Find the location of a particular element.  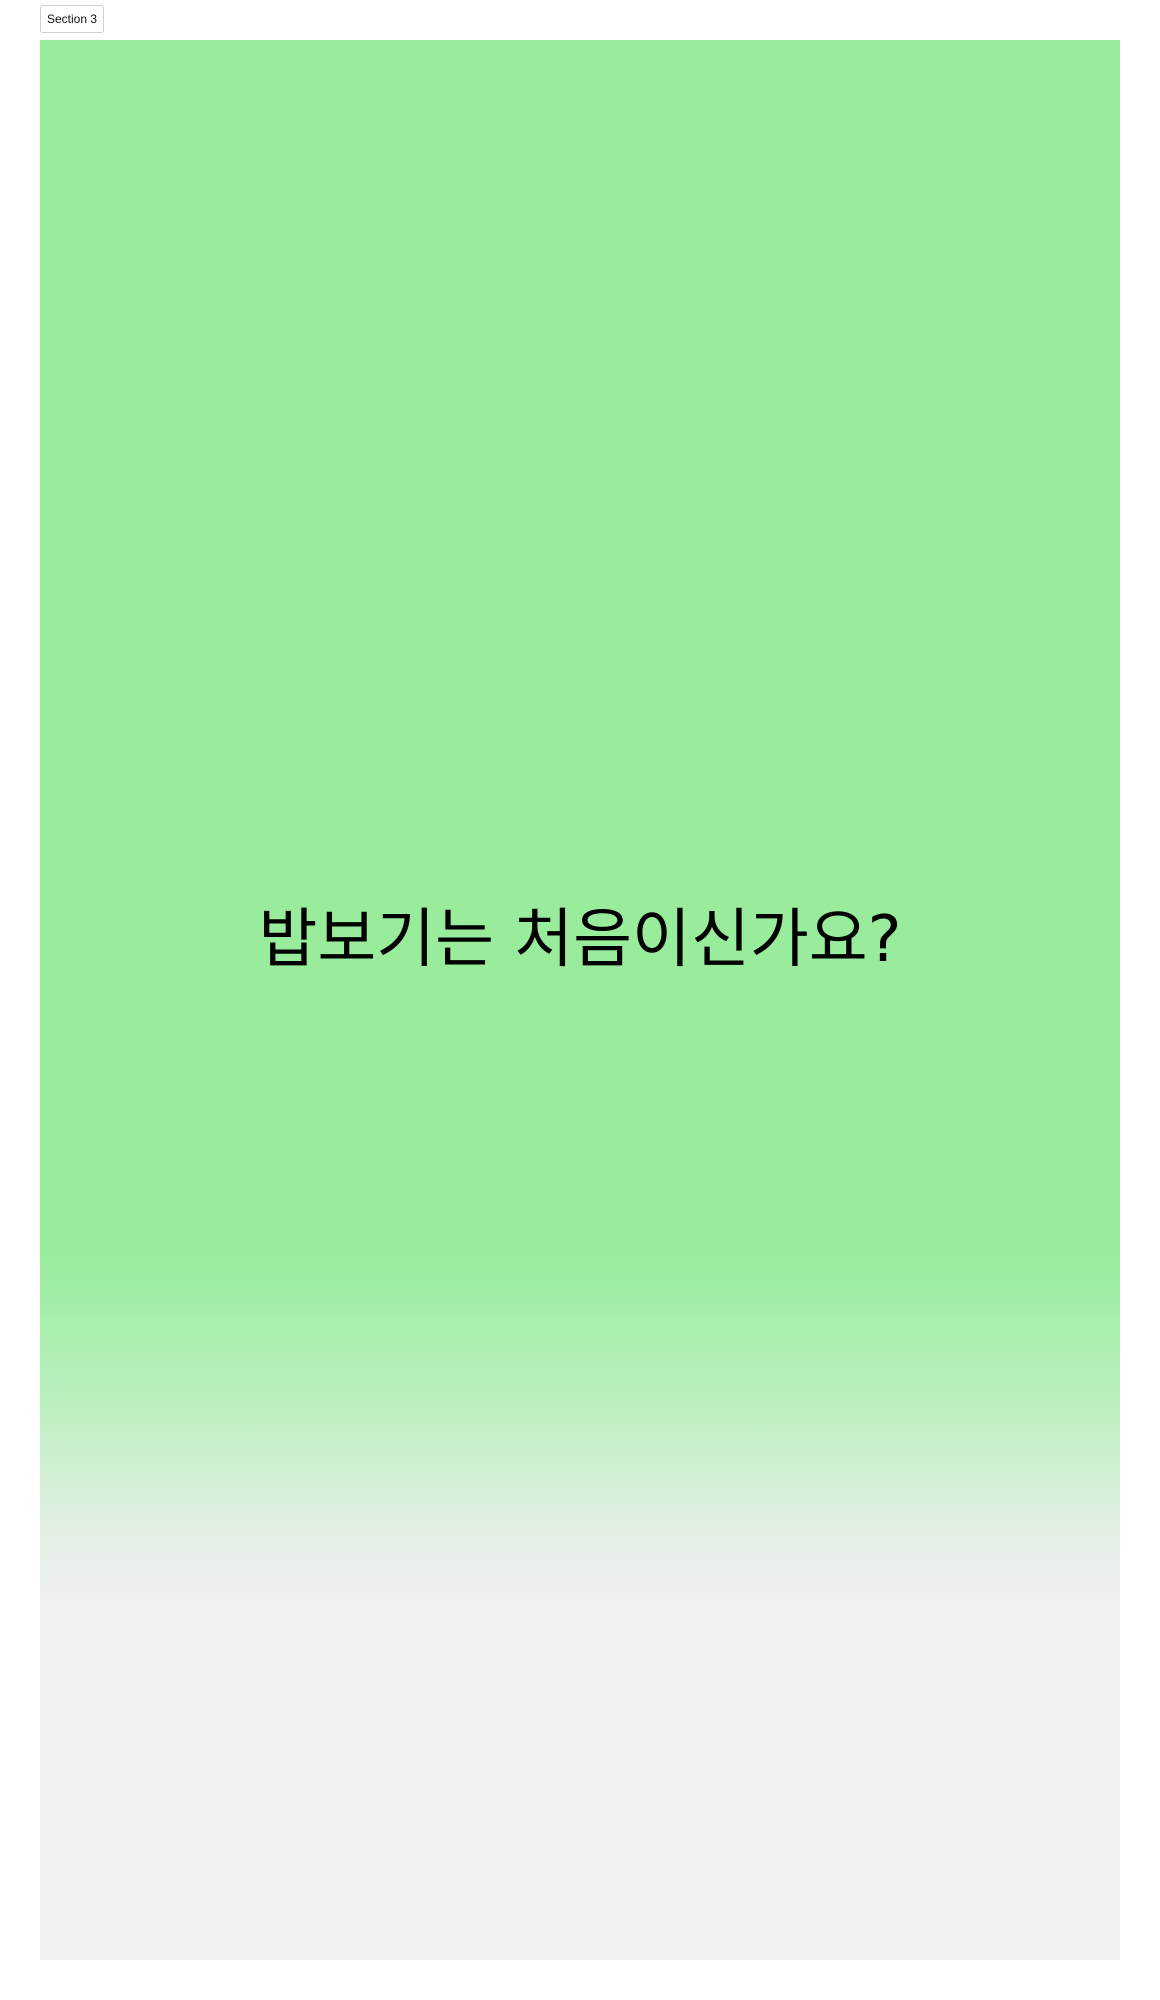

hero-headline: 밥보기는 처음이신가요? is located at coordinates (580, 940).